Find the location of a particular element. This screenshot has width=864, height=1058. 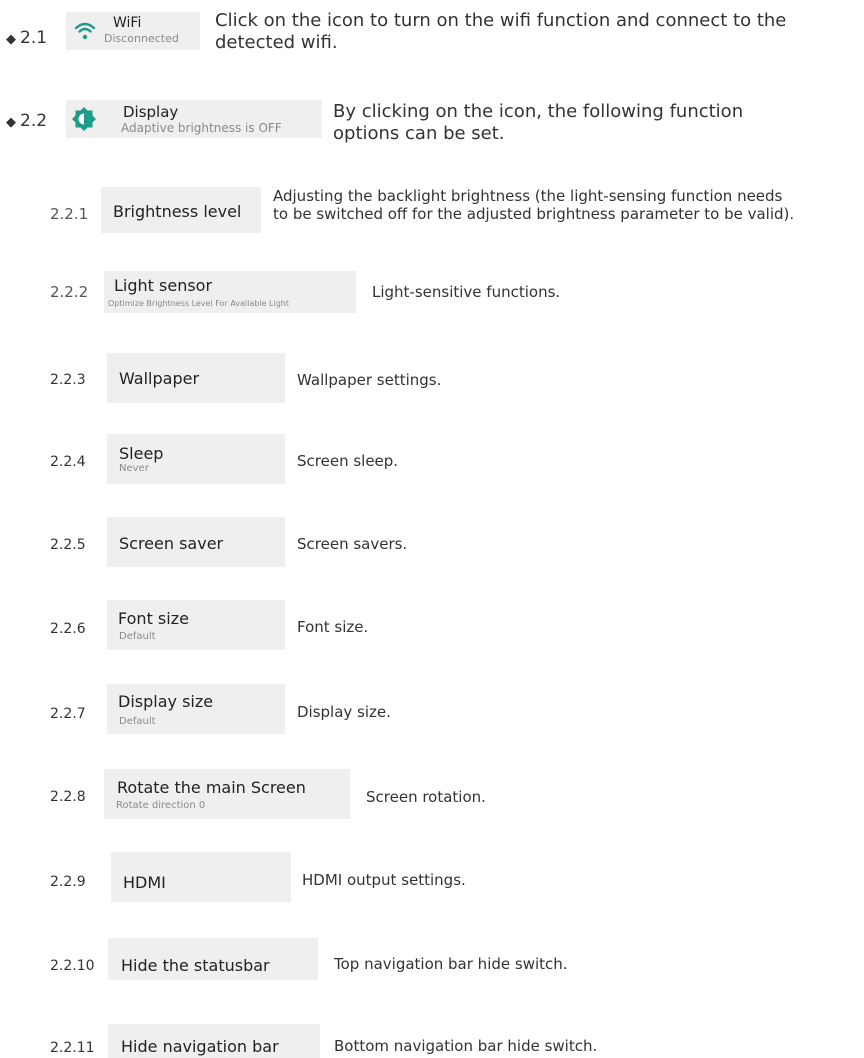

wifi-section-number-row: ◆ 2.1 is located at coordinates (26, 38).